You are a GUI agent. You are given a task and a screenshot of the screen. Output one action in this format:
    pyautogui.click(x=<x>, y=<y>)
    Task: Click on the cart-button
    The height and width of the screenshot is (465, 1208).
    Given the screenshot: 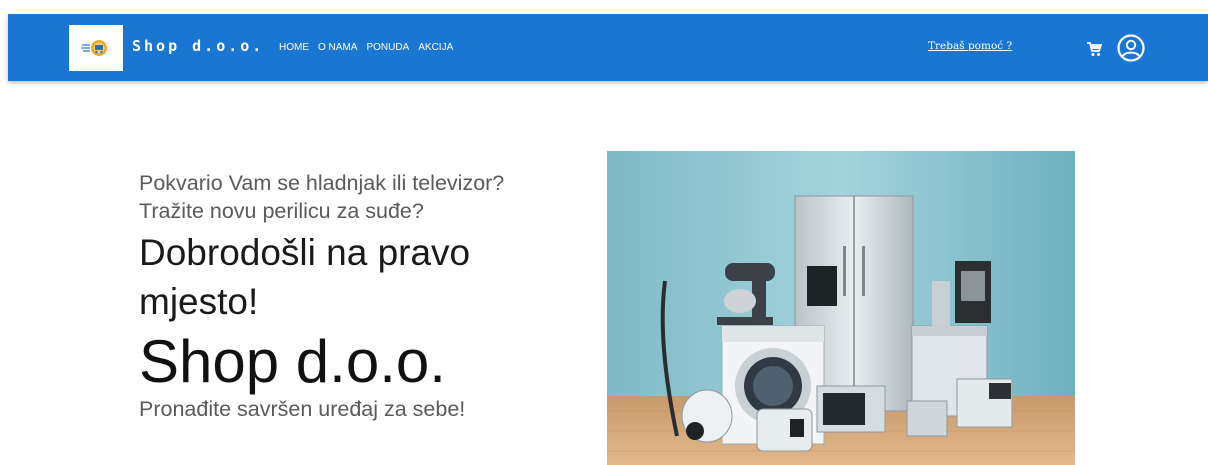 What is the action you would take?
    pyautogui.click(x=1094, y=49)
    